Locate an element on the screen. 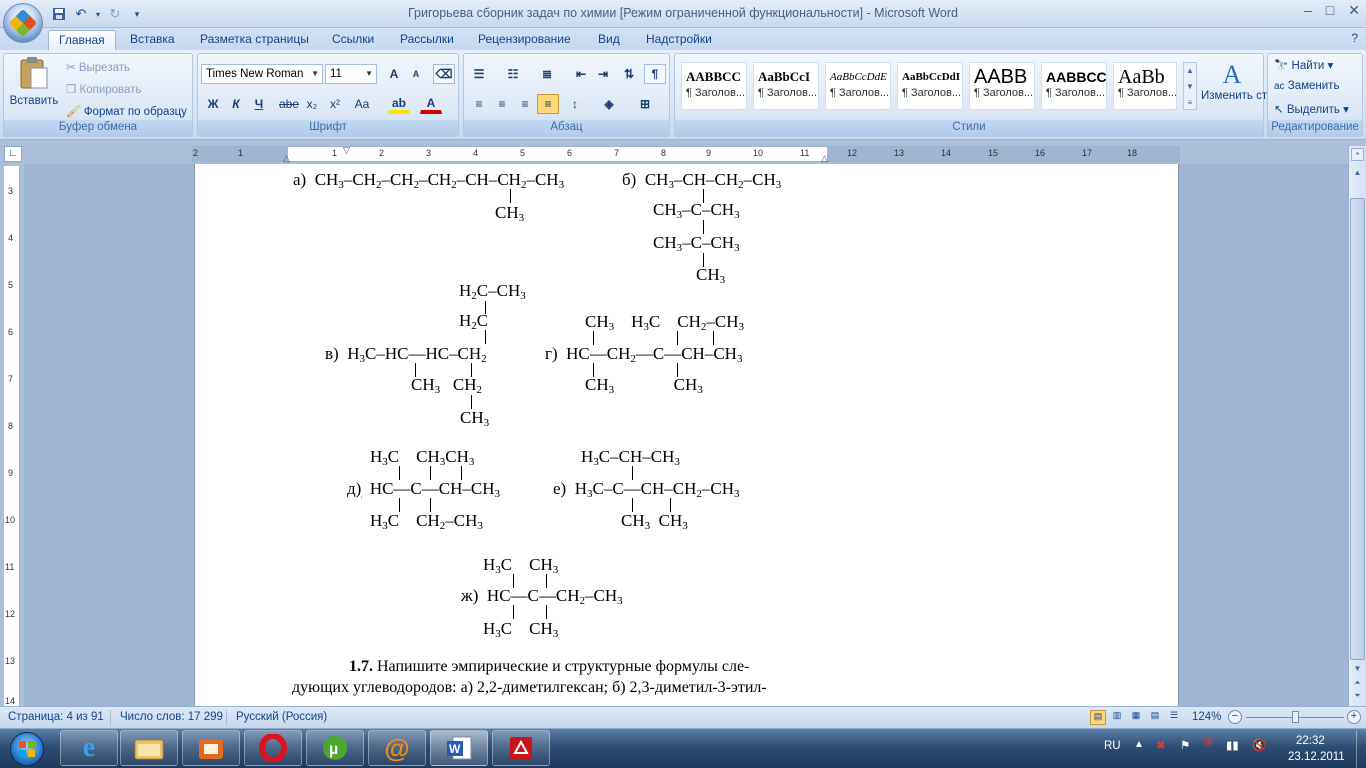 The image size is (1366, 768). font-family-select: Times New Roman ▼ is located at coordinates (262, 74).